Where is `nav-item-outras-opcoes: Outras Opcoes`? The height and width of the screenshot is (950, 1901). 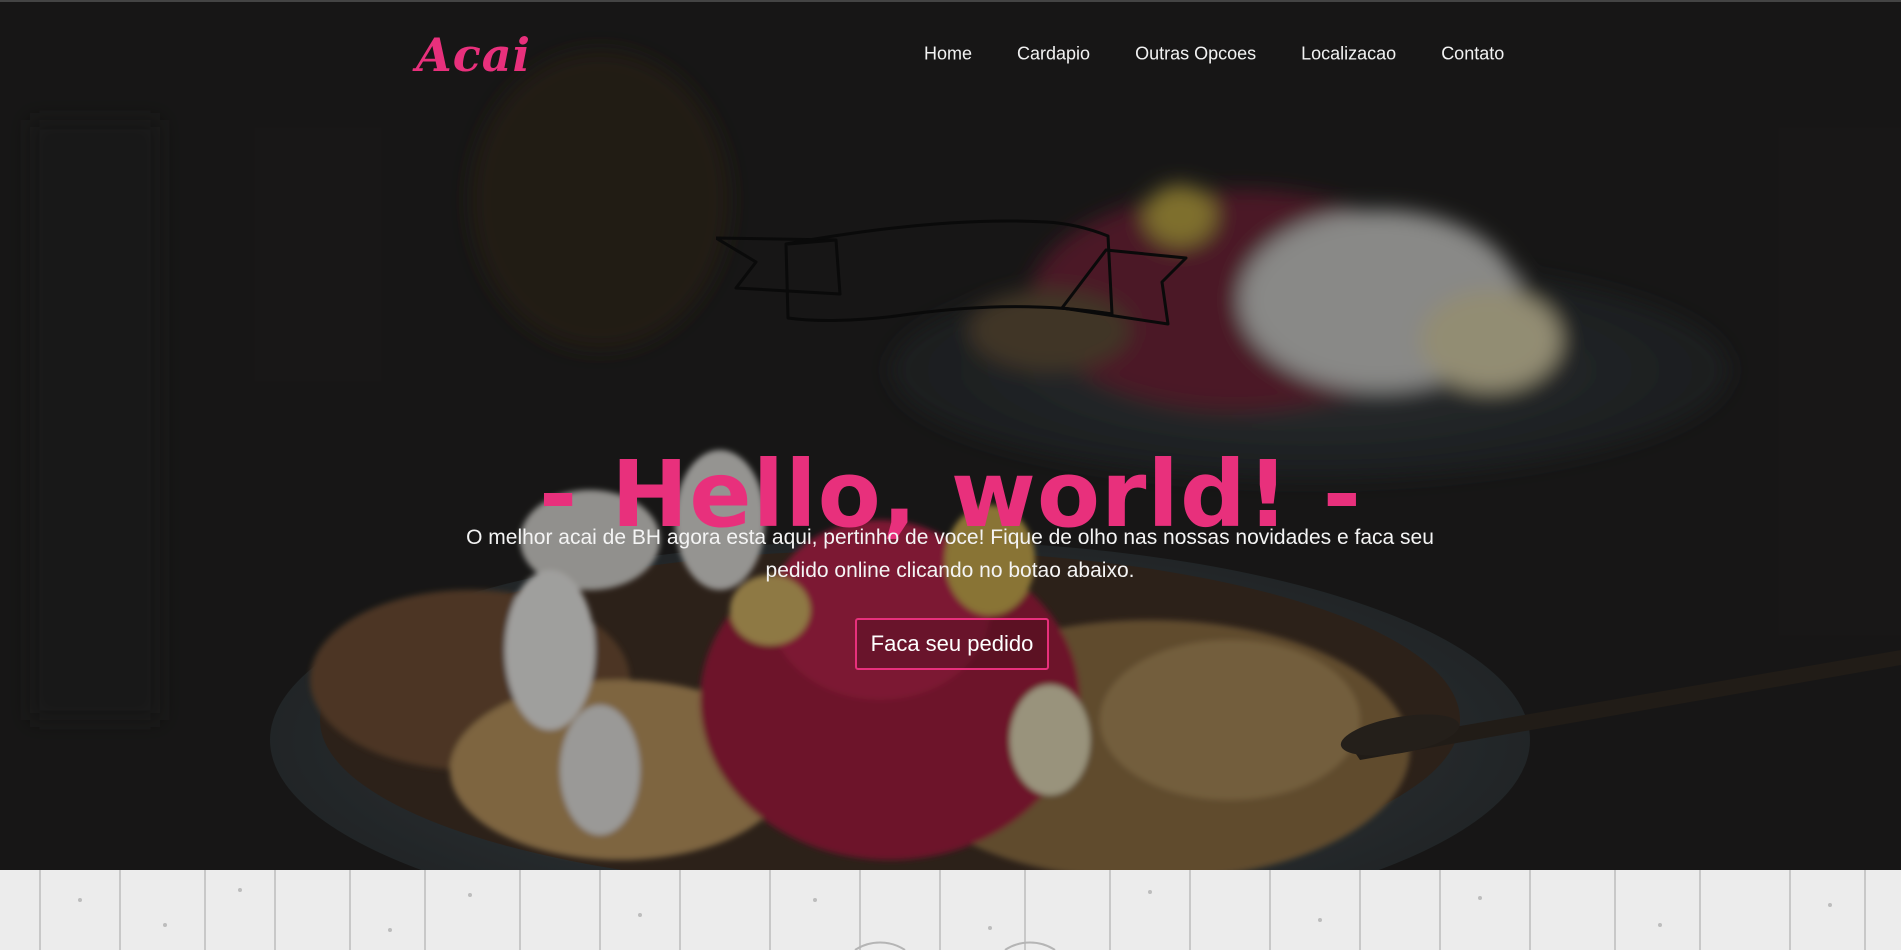
nav-item-outras-opcoes: Outras Opcoes is located at coordinates (1195, 54).